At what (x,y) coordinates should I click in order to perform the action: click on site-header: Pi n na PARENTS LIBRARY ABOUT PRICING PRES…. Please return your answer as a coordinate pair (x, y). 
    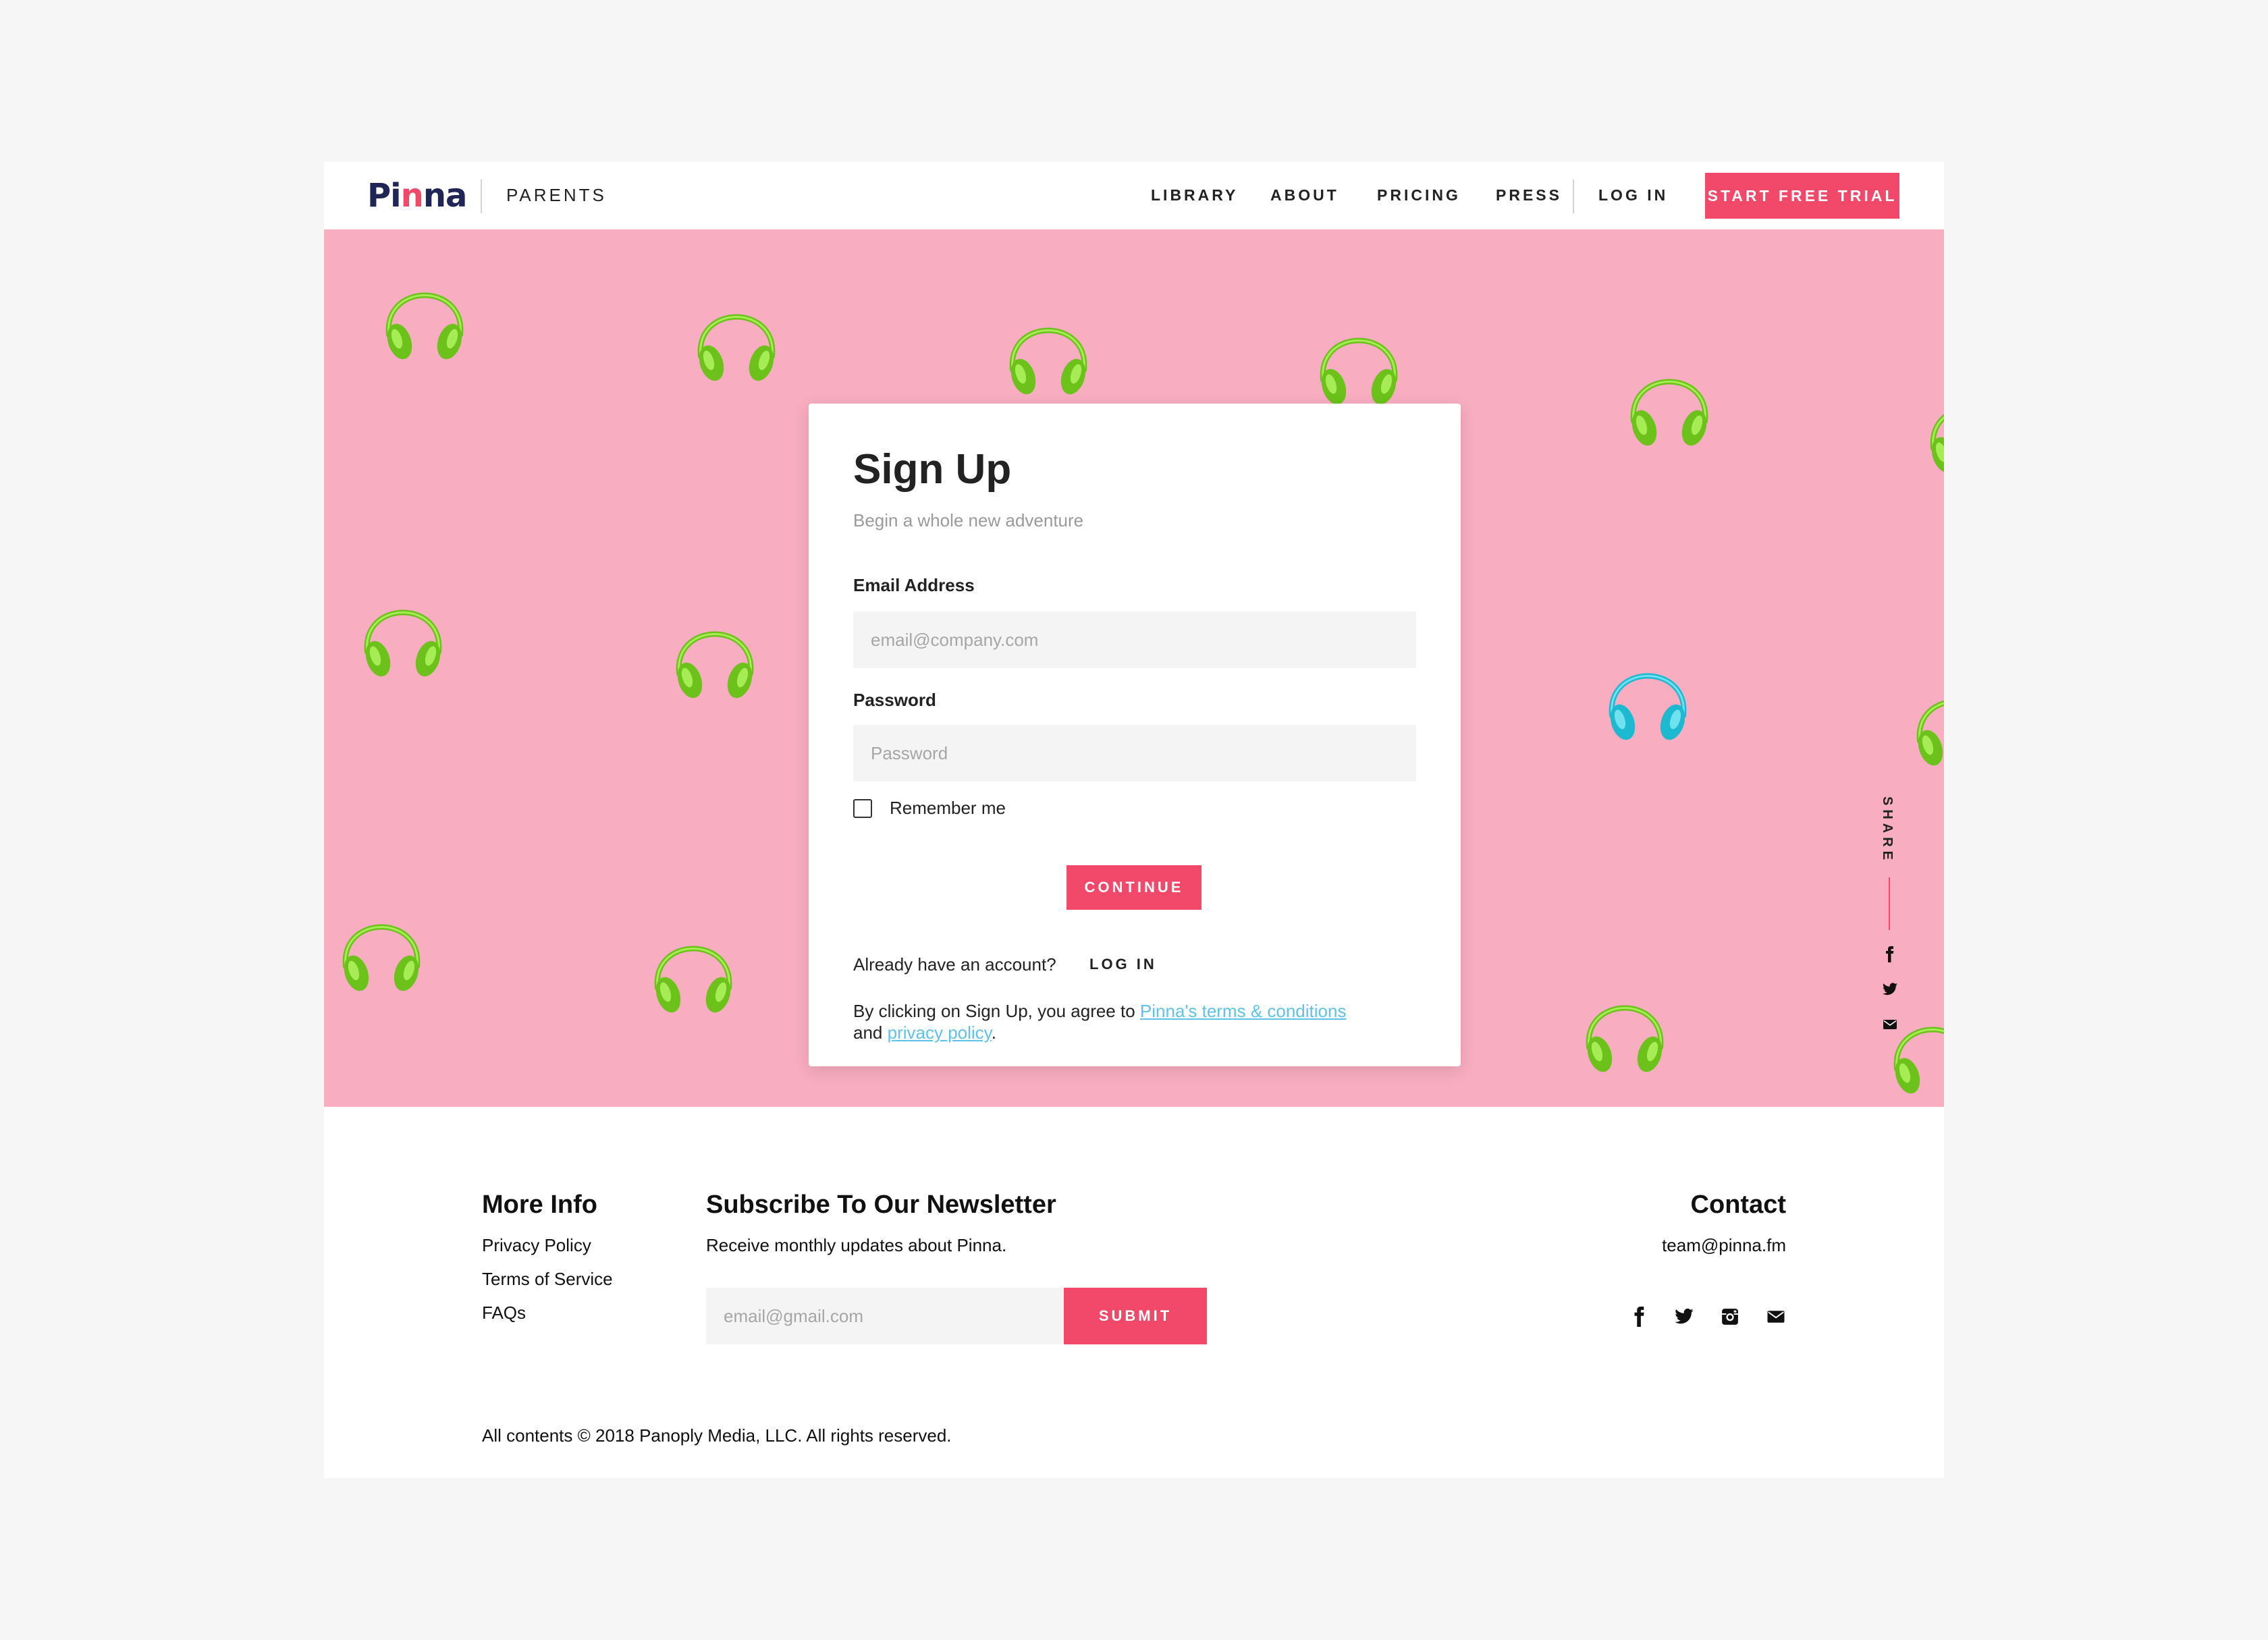
    Looking at the image, I should click on (1134, 196).